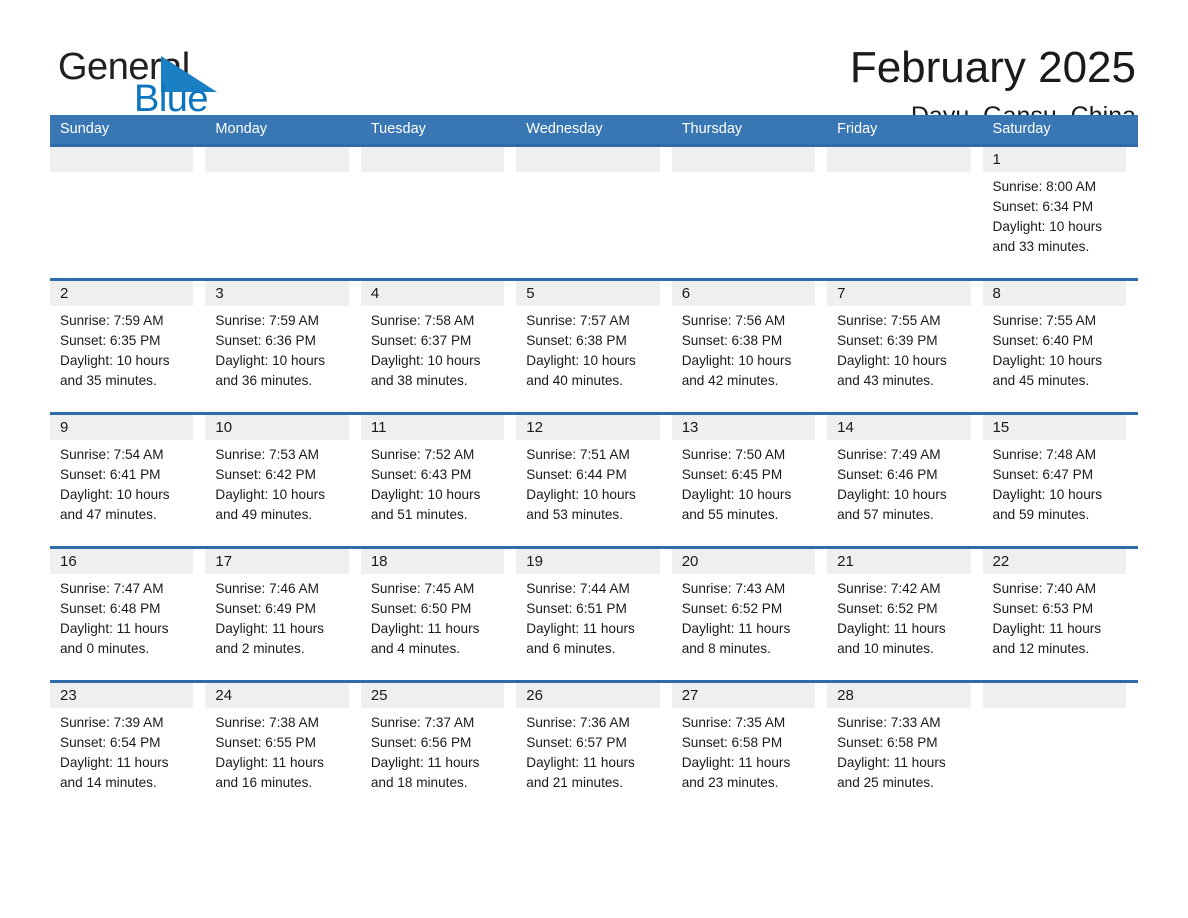  Describe the element at coordinates (241, 129) in the screenshot. I see `weekday-header-monday: Monday` at that location.